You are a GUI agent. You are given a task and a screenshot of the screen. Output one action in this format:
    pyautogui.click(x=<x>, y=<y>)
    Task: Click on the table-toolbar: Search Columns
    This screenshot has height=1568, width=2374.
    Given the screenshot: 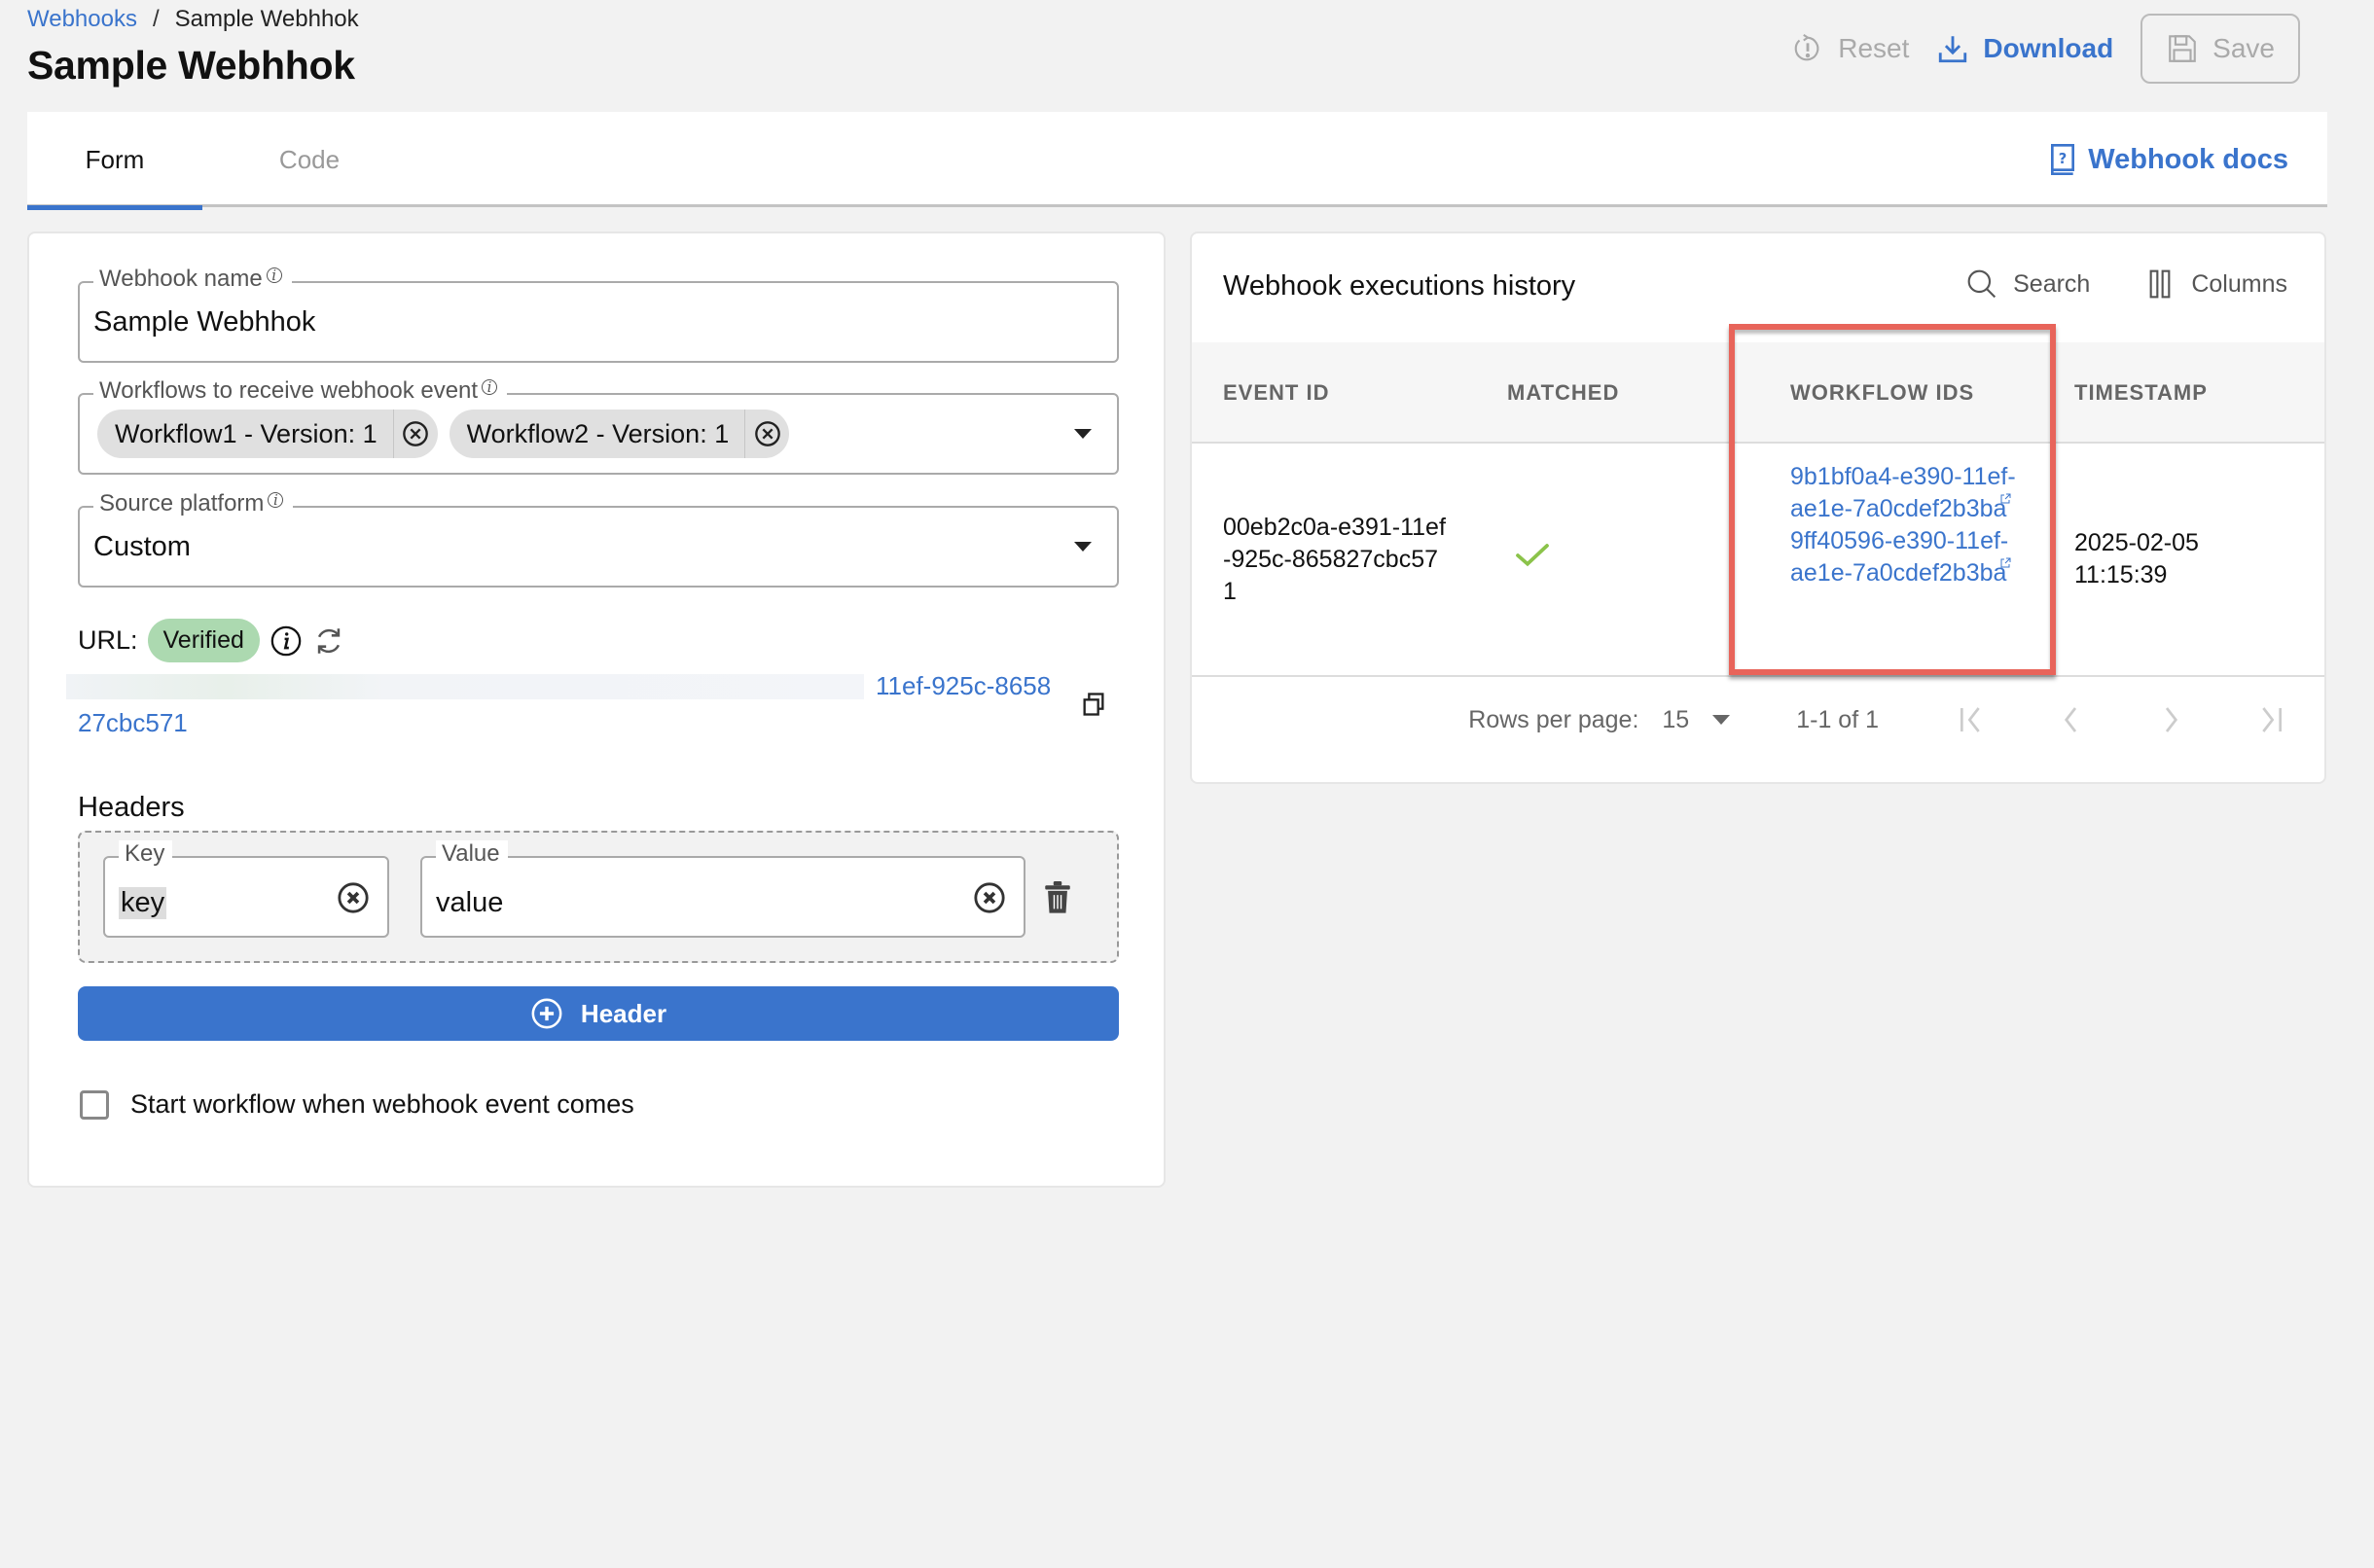 What is the action you would take?
    pyautogui.click(x=2126, y=284)
    